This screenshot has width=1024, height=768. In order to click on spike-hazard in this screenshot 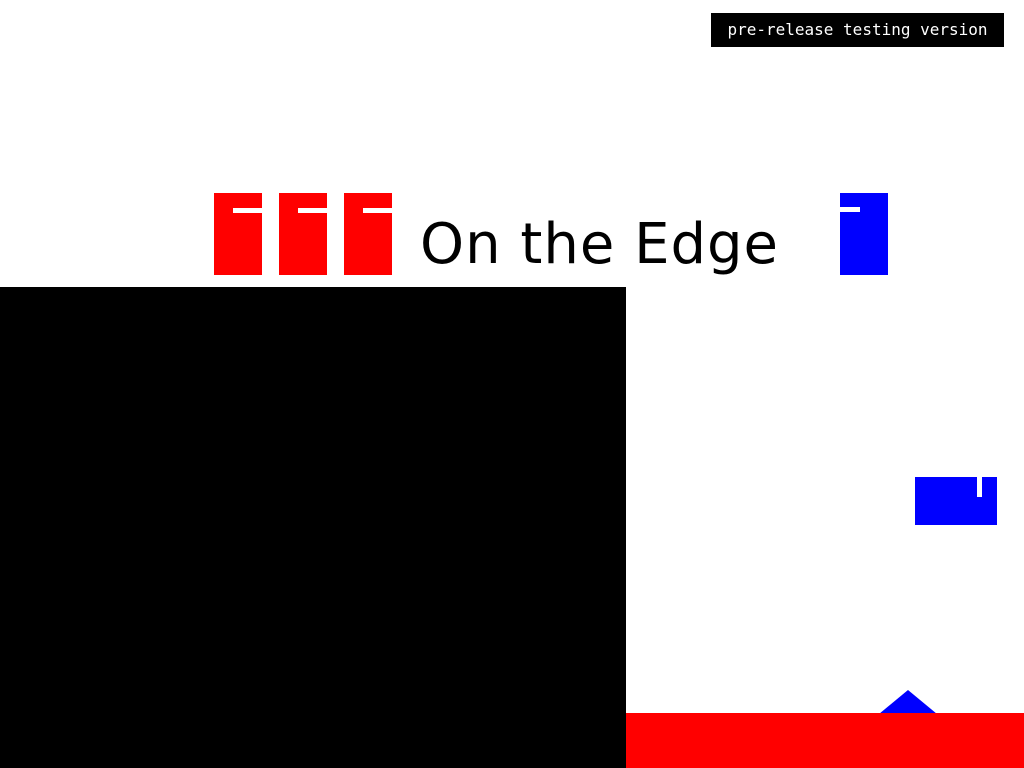, I will do `click(908, 702)`.